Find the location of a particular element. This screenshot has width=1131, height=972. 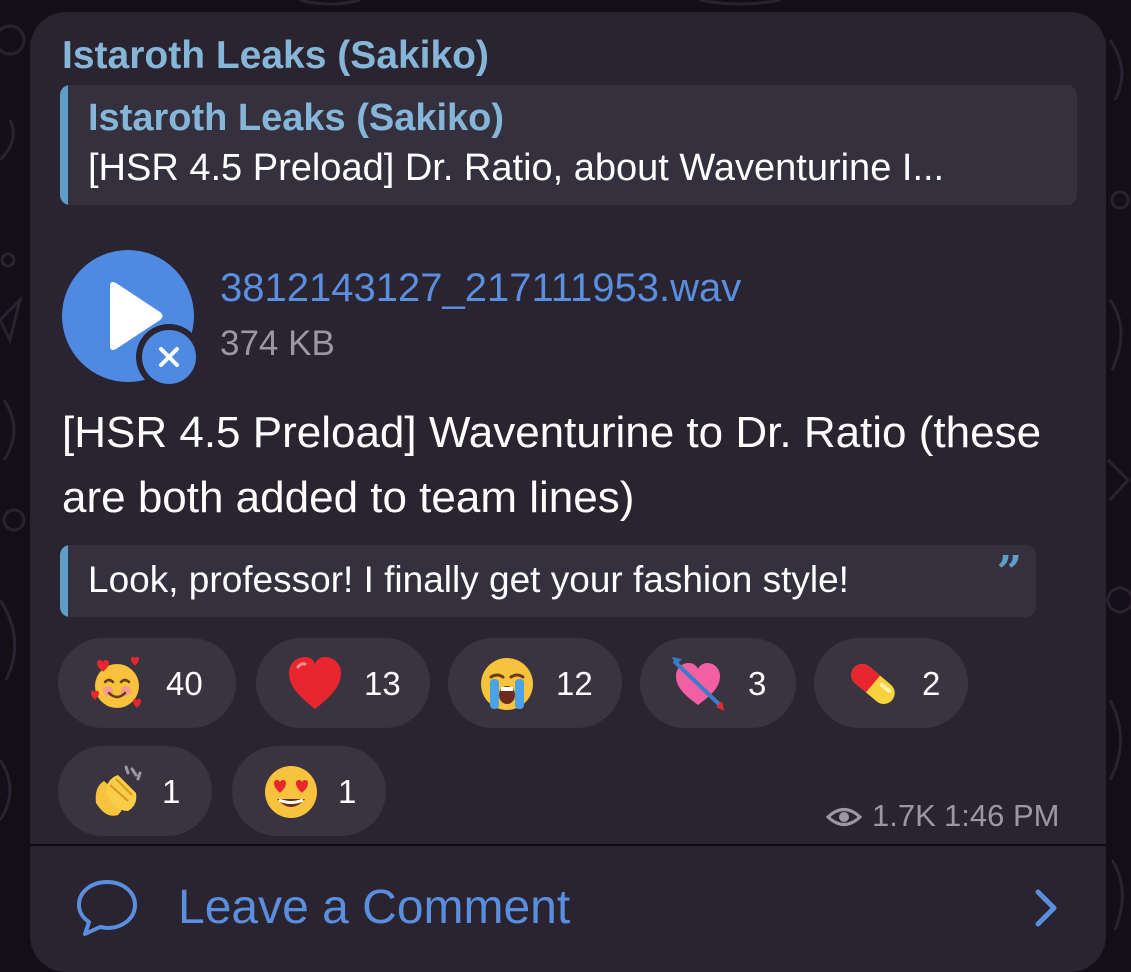

quote-mark-icon: ” is located at coordinates (1009, 572).